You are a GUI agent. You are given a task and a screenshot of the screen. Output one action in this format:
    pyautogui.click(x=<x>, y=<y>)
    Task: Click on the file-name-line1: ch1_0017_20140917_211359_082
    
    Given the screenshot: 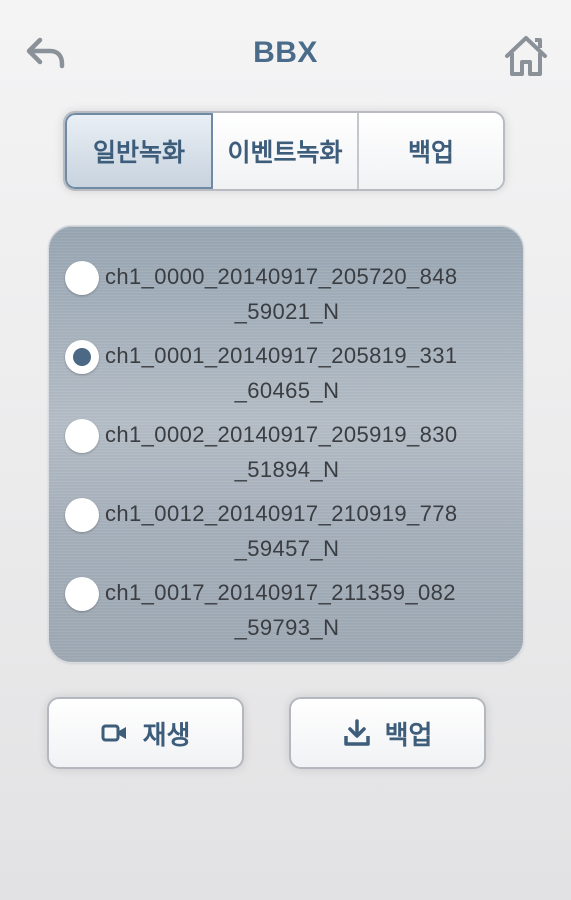 What is the action you would take?
    pyautogui.click(x=280, y=592)
    